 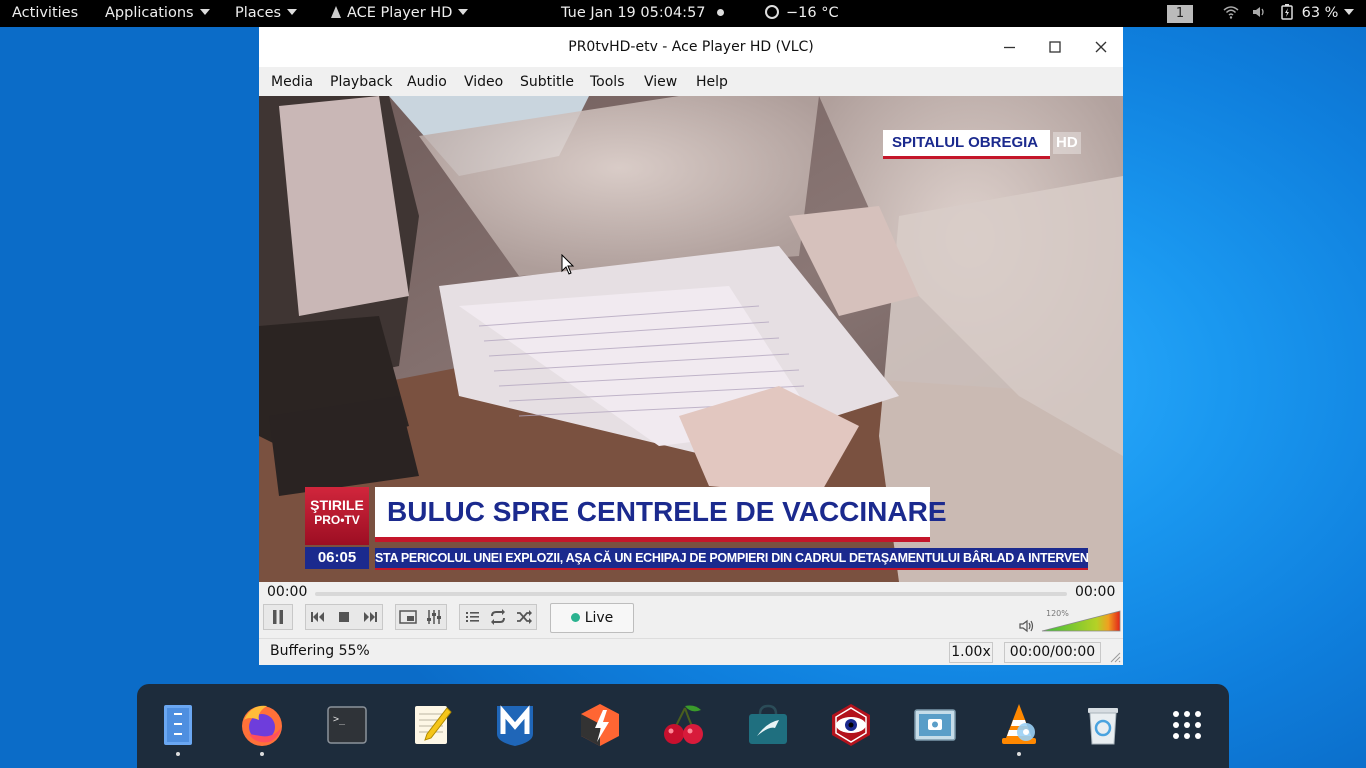 I want to click on playlist-icon, so click(x=472, y=617).